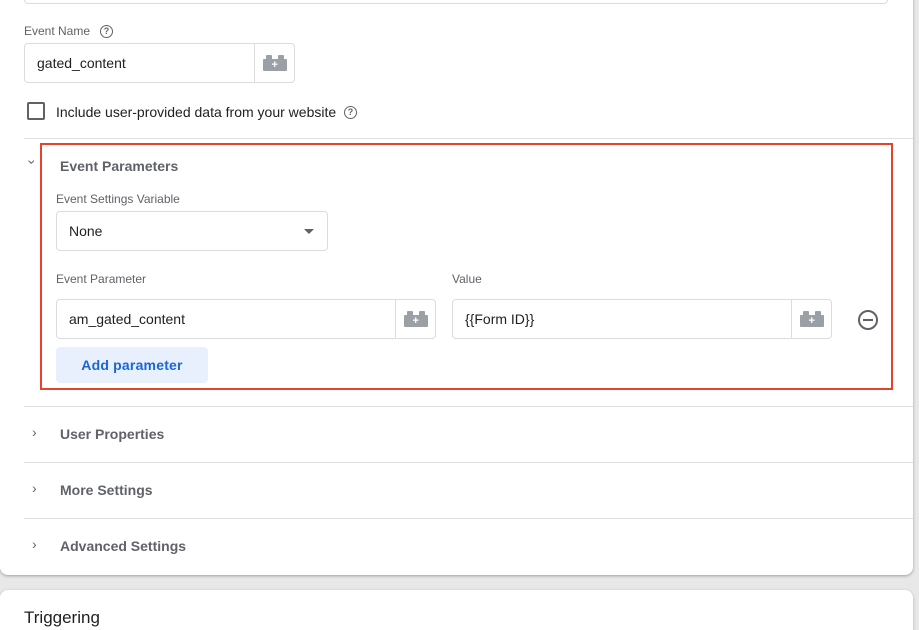  What do you see at coordinates (81, 63) in the screenshot?
I see `event-name-value: gated_content` at bounding box center [81, 63].